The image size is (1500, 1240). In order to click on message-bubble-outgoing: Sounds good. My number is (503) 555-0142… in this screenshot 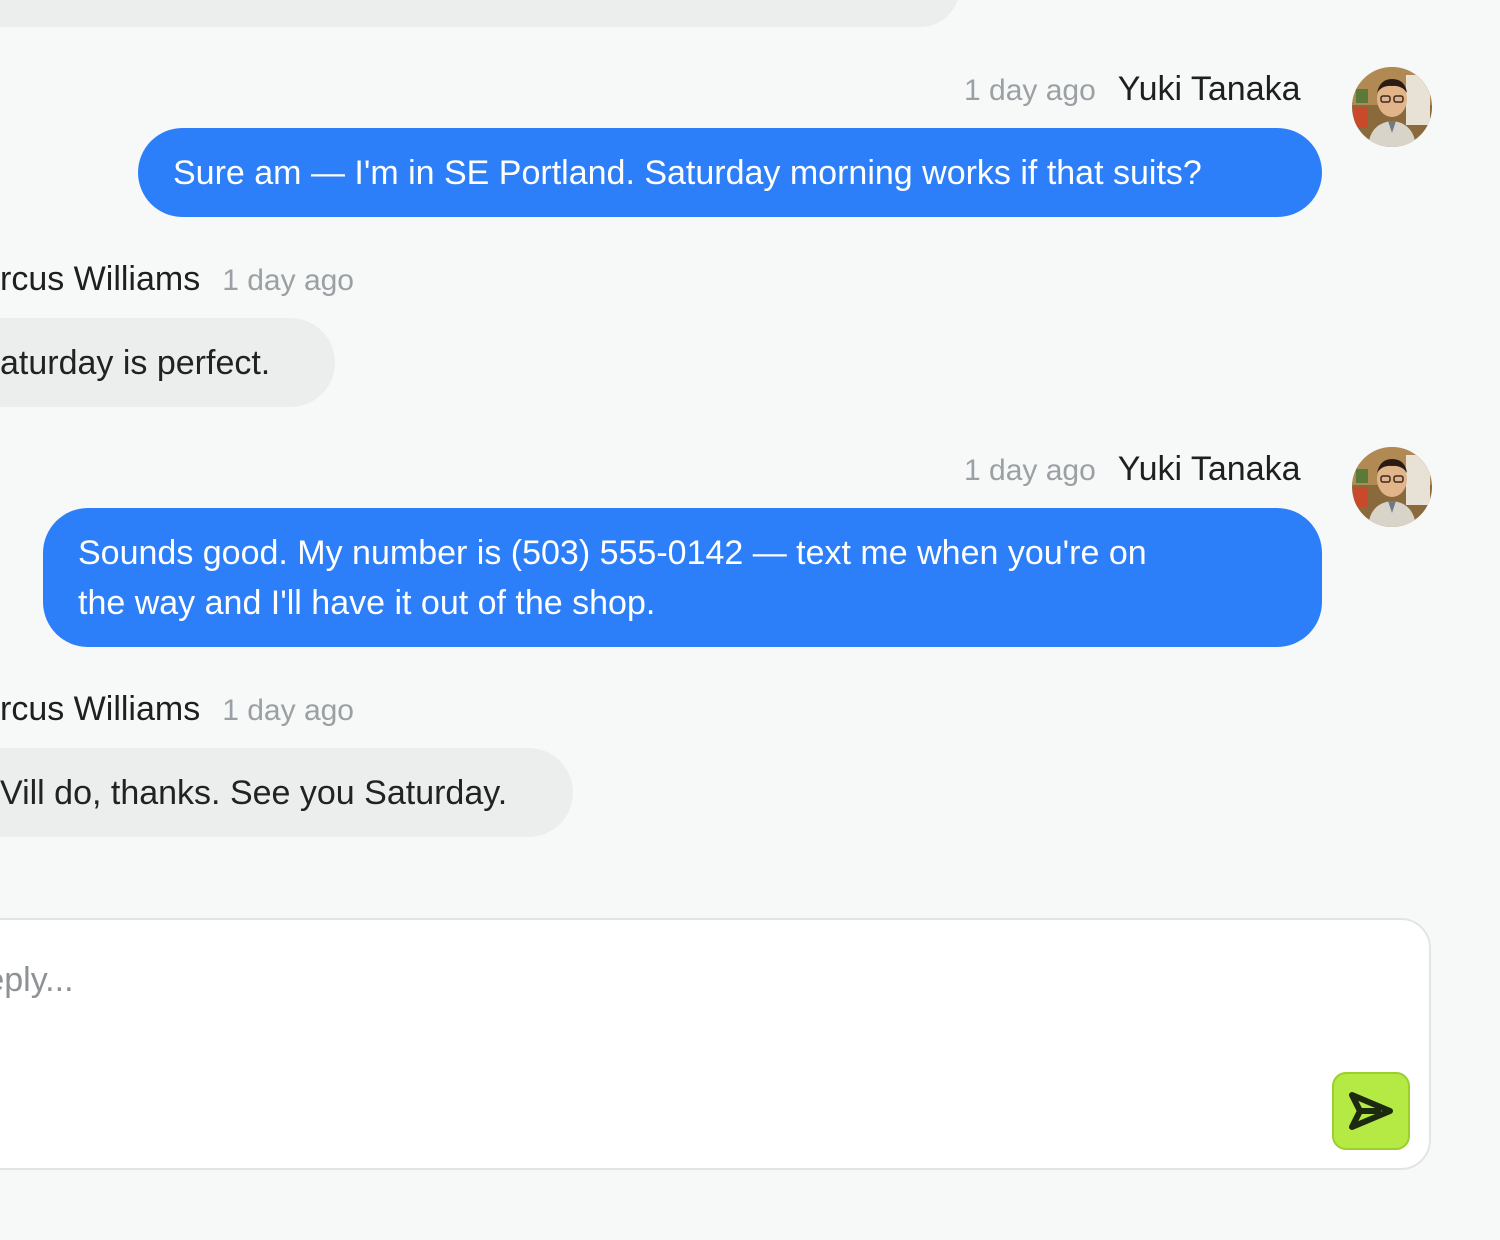, I will do `click(682, 577)`.